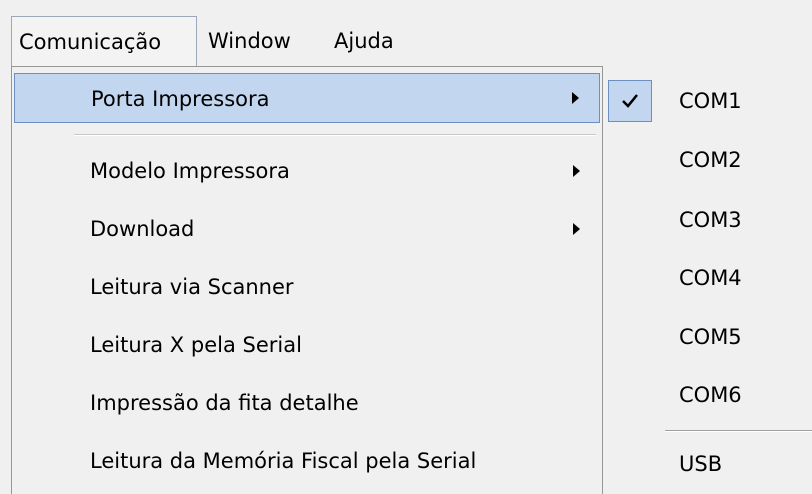 The width and height of the screenshot is (812, 494). I want to click on menu-item-label: Download, so click(142, 229).